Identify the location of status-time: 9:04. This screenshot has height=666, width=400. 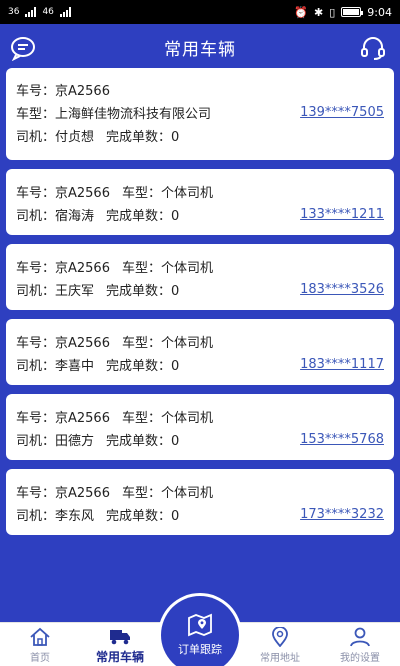
(379, 12).